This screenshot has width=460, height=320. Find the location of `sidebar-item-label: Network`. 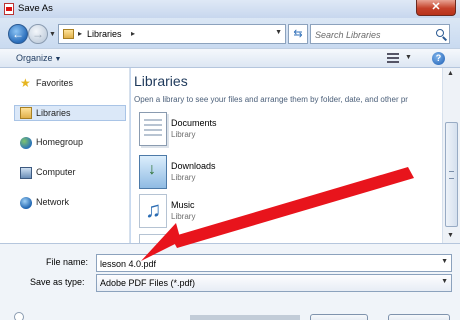

sidebar-item-label: Network is located at coordinates (53, 202).